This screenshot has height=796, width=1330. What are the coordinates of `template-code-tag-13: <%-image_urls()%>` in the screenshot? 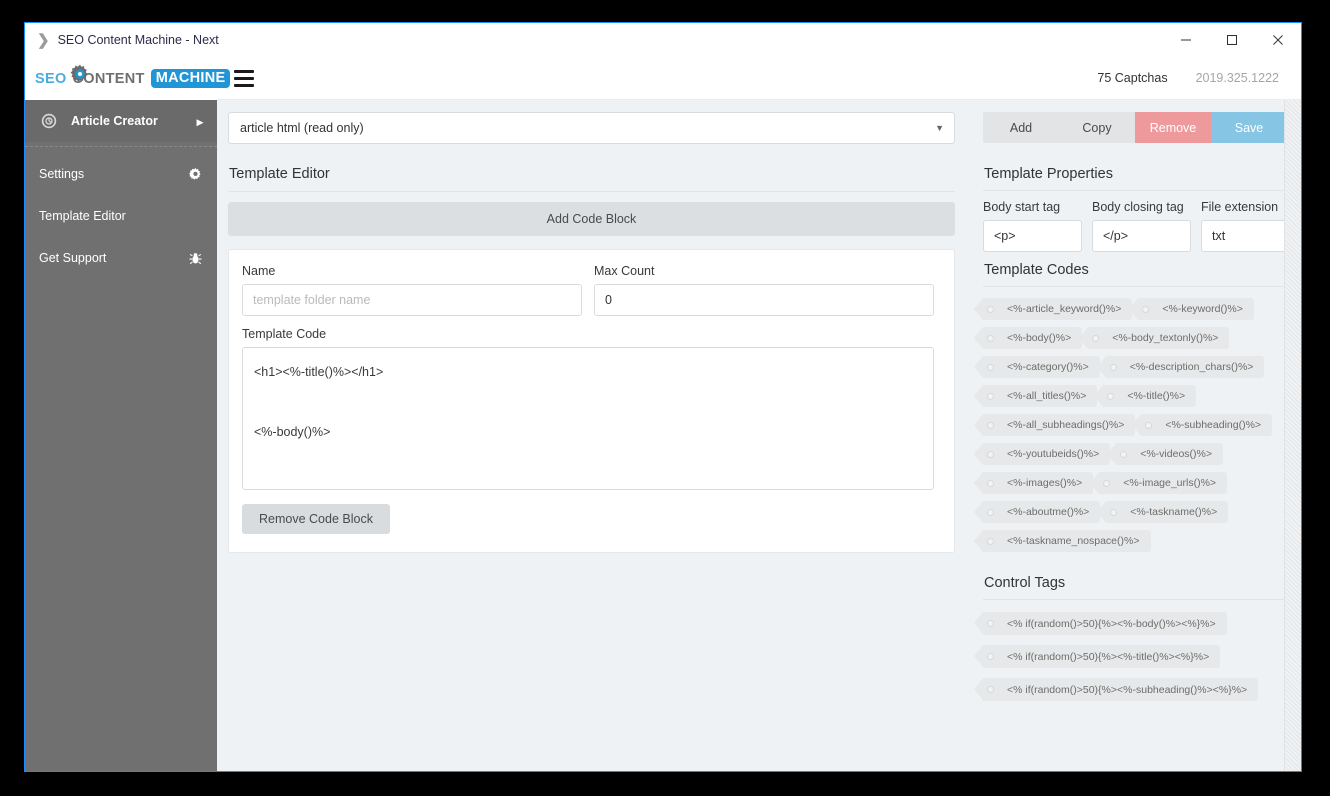 It's located at (1159, 483).